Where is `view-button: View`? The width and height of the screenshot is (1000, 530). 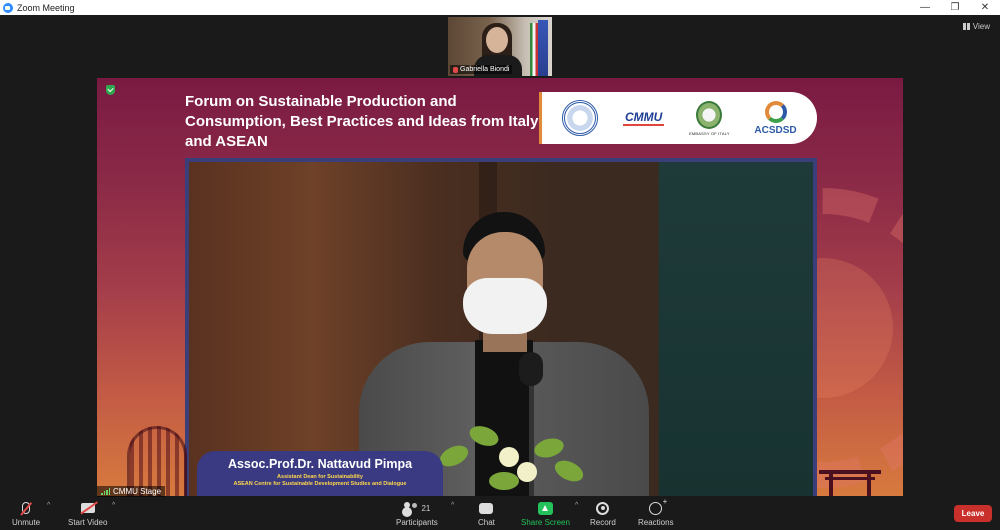
view-button: View is located at coordinates (976, 26).